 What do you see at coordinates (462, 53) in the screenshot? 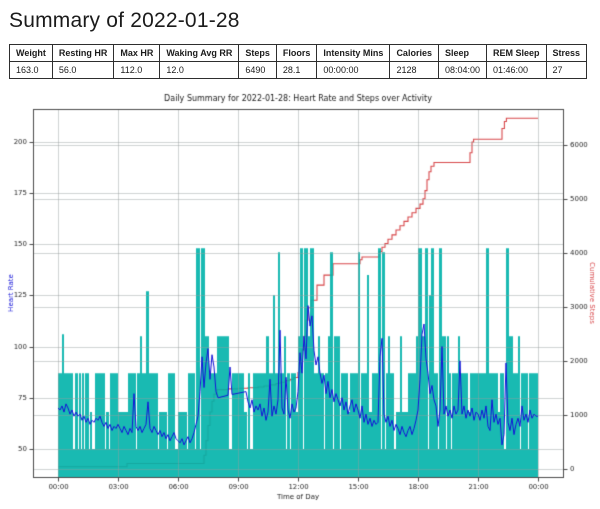
I see `summary-header-sleep: Sleep` at bounding box center [462, 53].